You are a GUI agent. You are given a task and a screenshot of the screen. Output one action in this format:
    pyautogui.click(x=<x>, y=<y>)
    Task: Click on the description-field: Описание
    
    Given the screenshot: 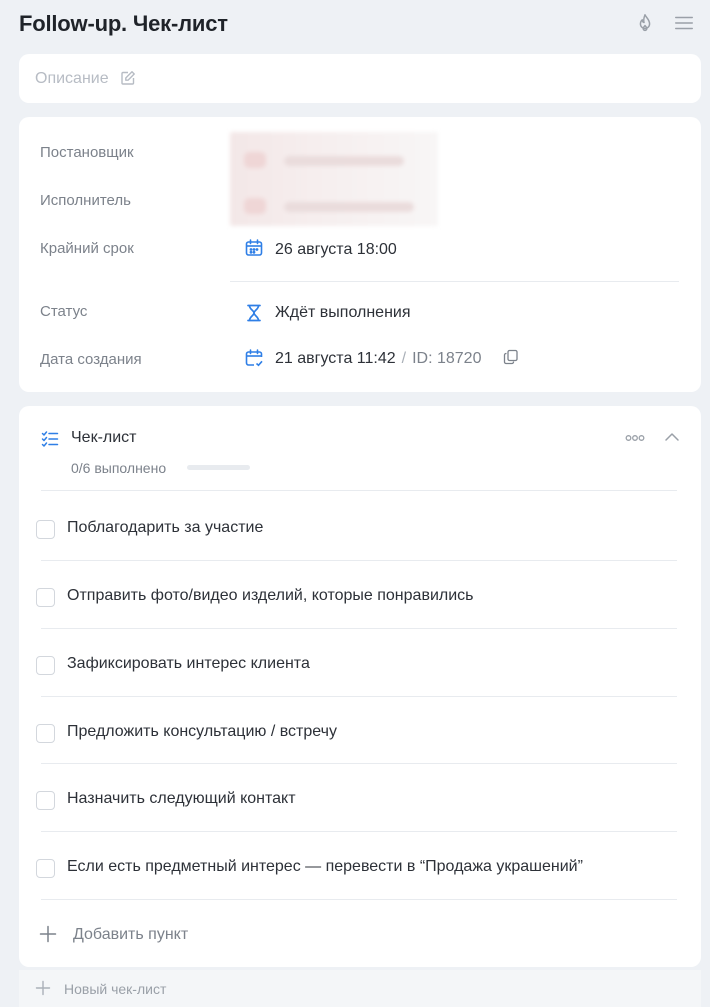 What is the action you would take?
    pyautogui.click(x=360, y=78)
    